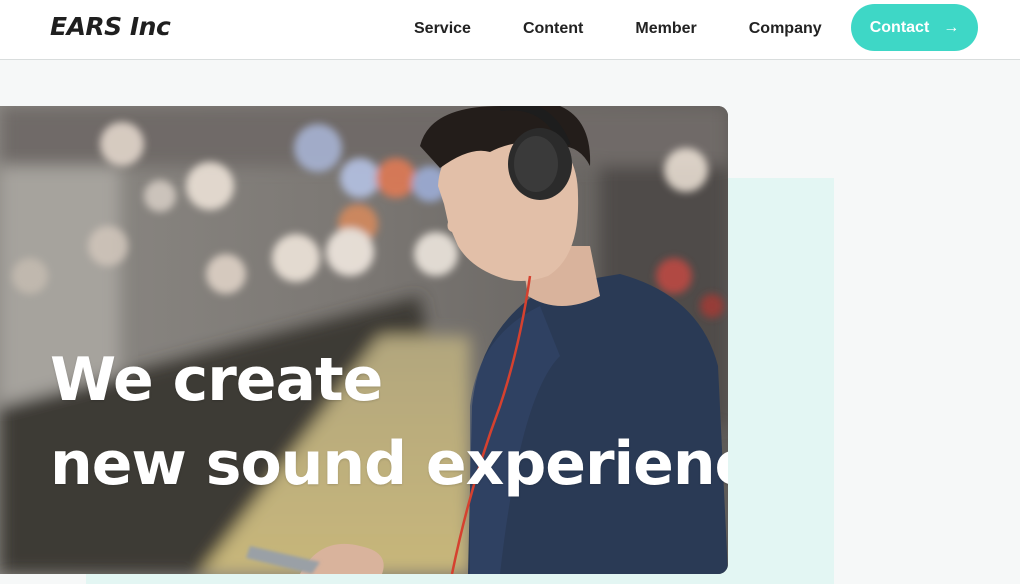  I want to click on hero-headline-line-2: new sound experience., so click(389, 464).